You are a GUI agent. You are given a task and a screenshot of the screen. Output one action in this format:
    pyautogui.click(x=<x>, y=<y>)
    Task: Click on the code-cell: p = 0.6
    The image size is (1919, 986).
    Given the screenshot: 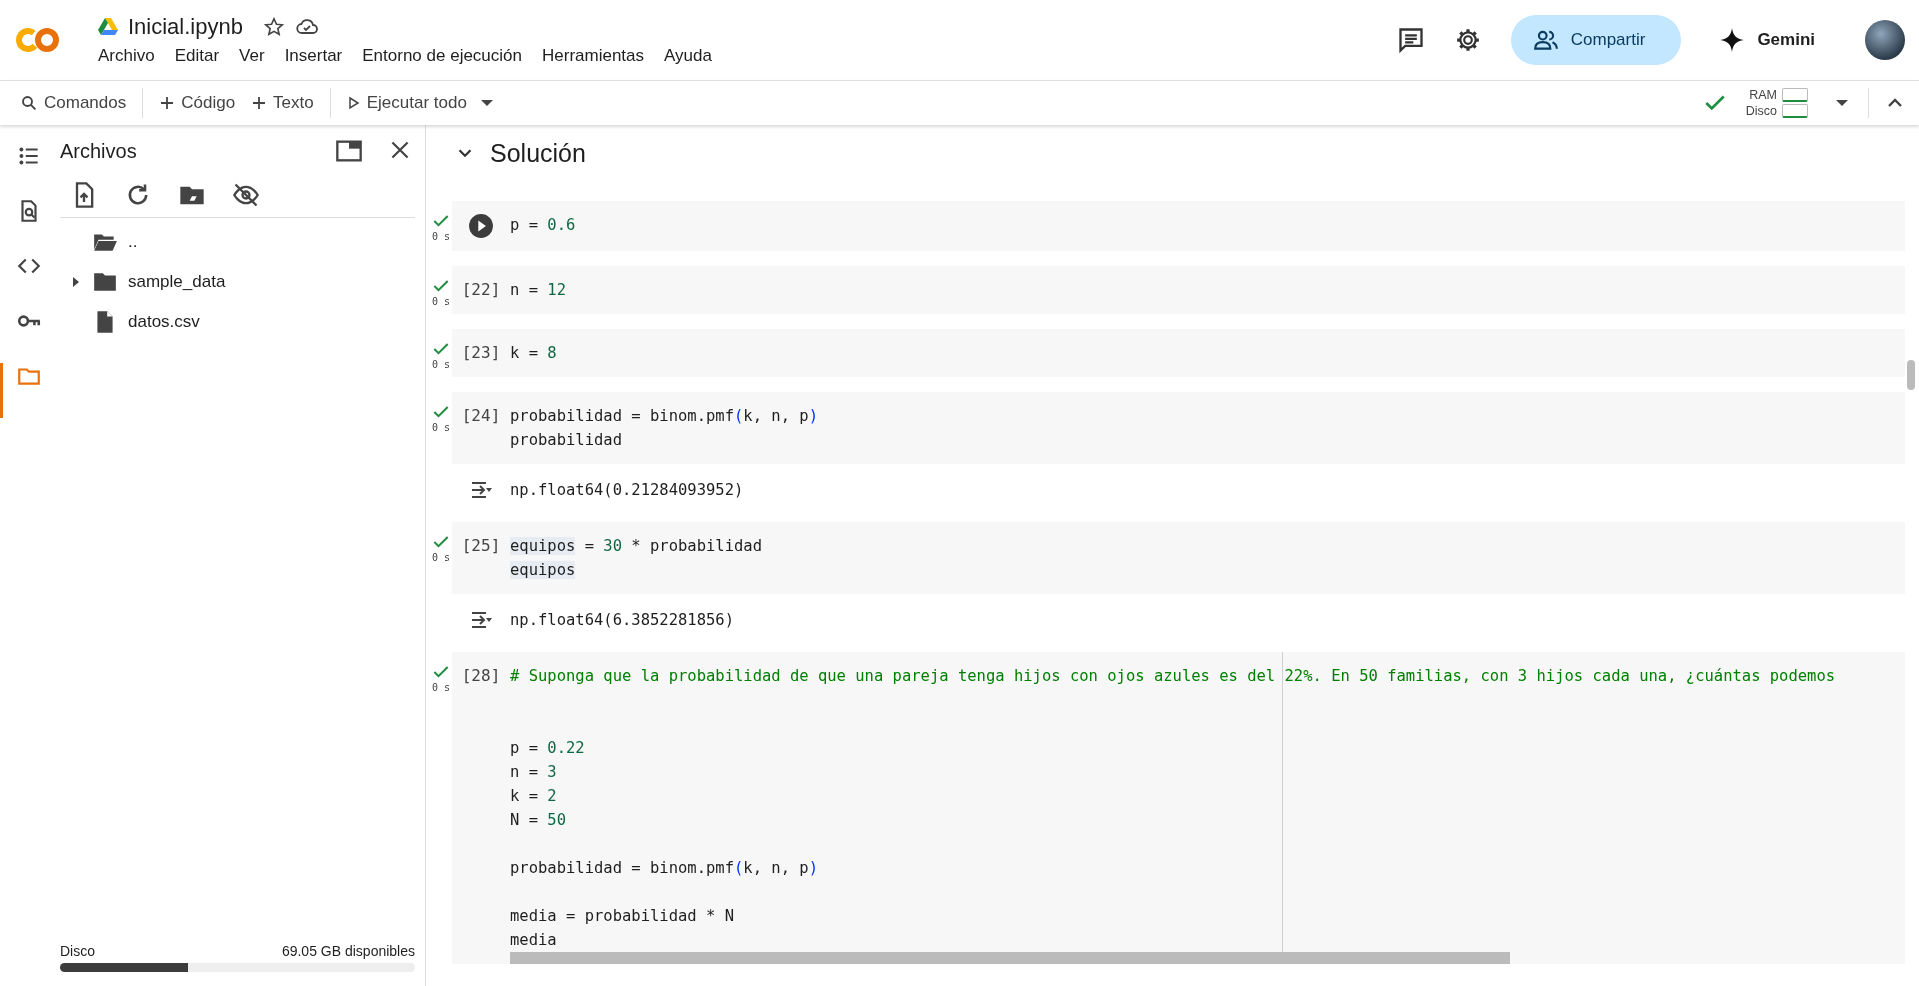 What is the action you would take?
    pyautogui.click(x=1178, y=226)
    